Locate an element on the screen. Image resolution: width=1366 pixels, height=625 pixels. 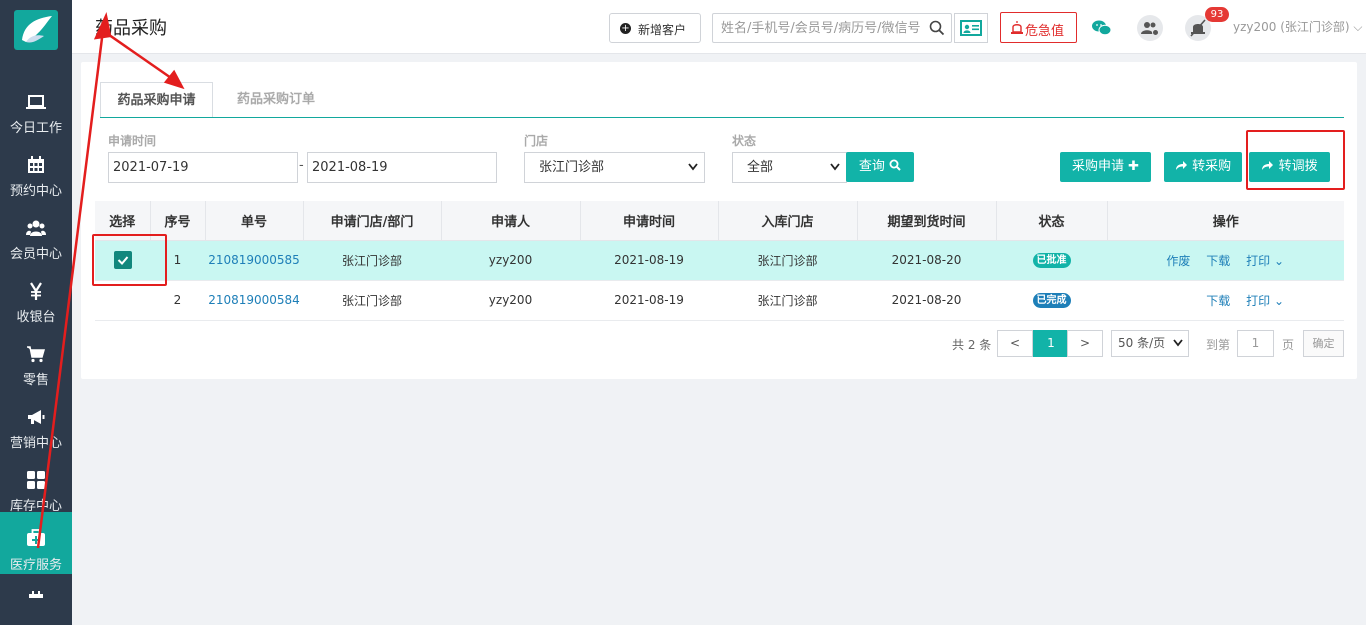
annotation-arrow-sidebar-to-title is located at coordinates (70, 289).